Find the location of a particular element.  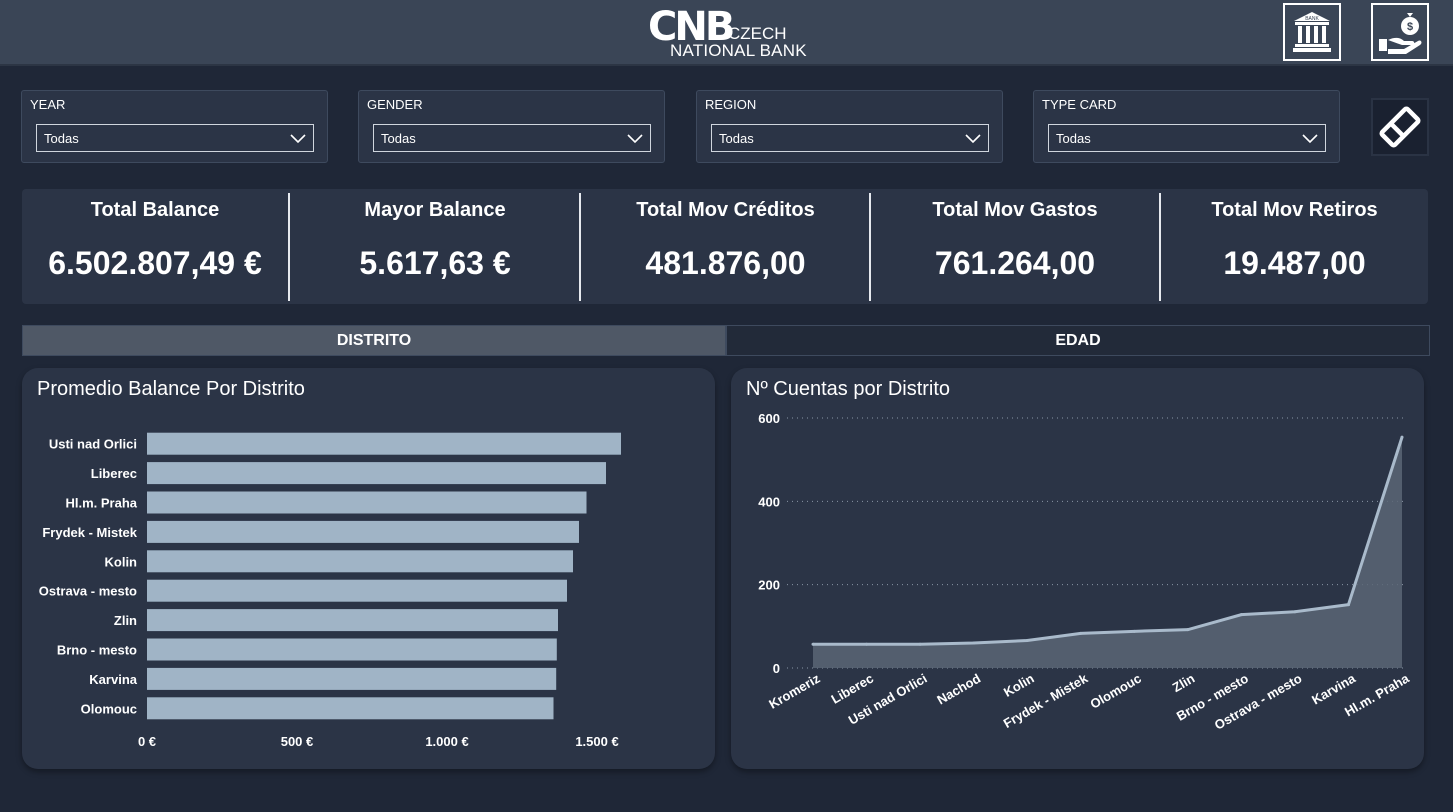

view-tabs: DISTRITO EDAD is located at coordinates (726, 340).